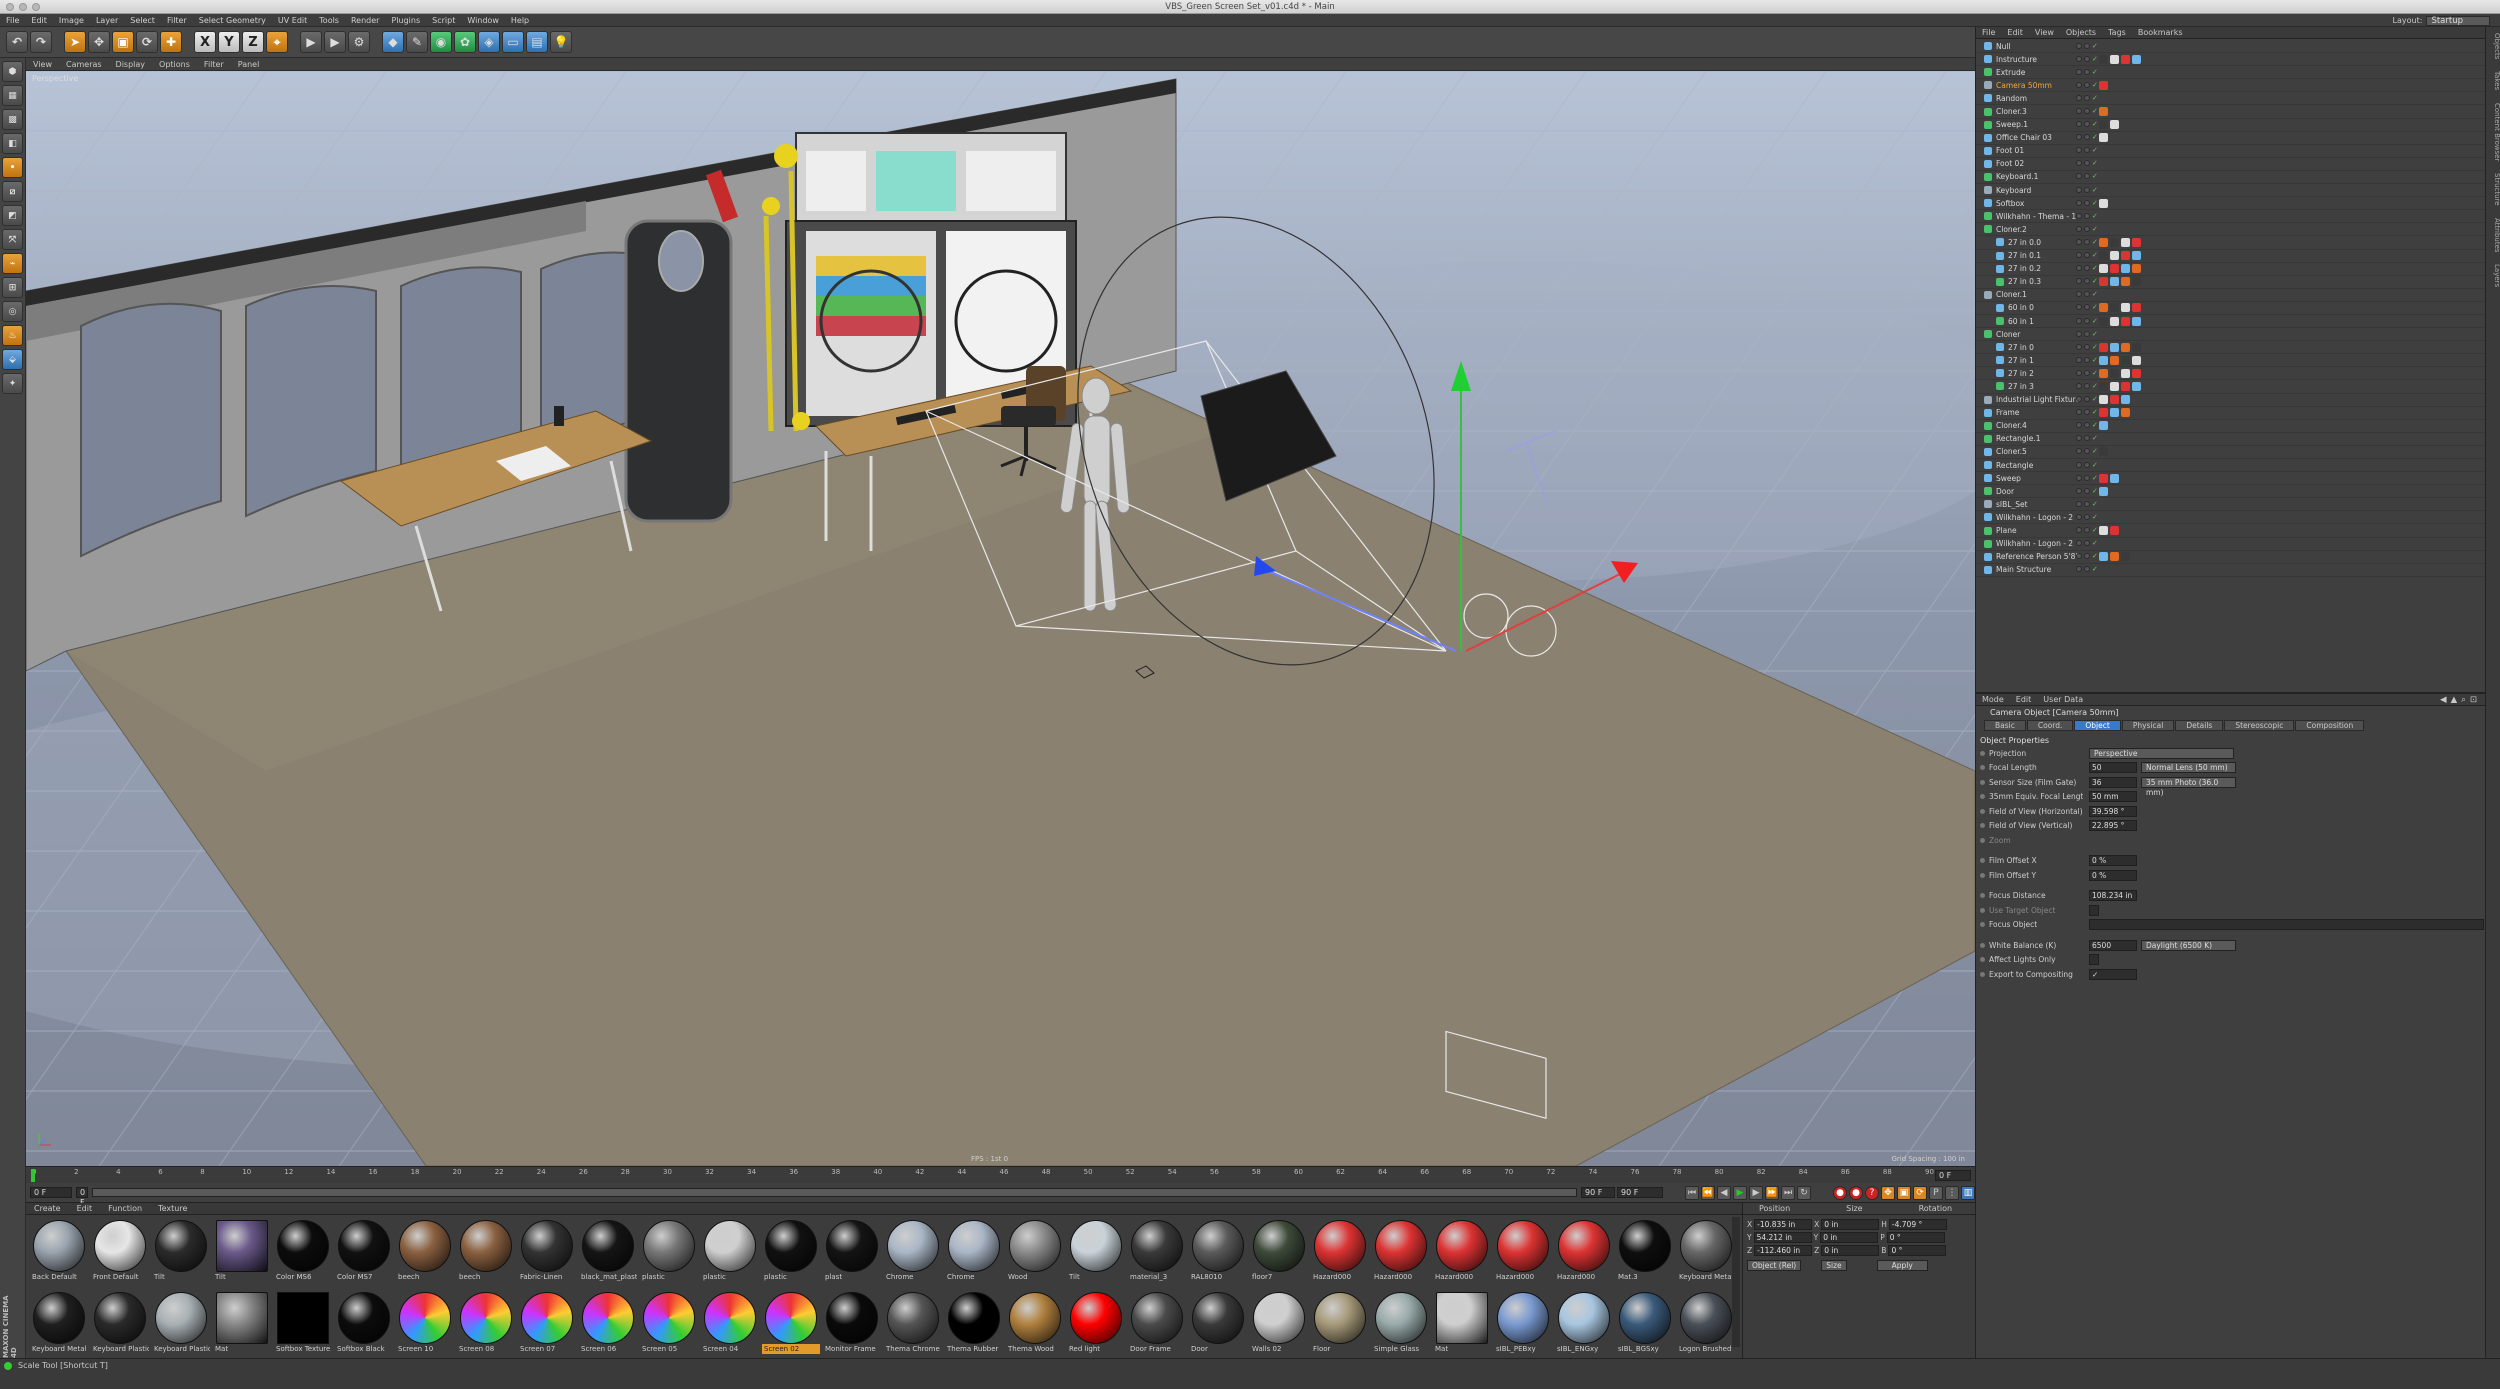  What do you see at coordinates (2493, 235) in the screenshot?
I see `right-tab-attributes: Attributes` at bounding box center [2493, 235].